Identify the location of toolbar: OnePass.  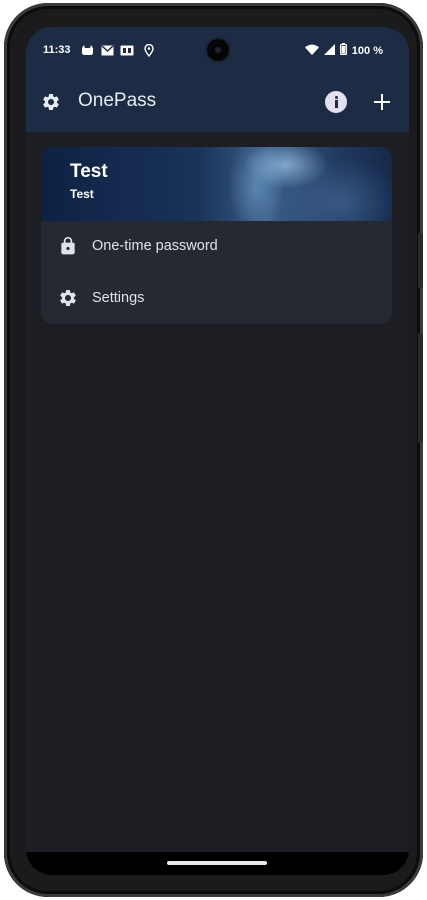
(217, 102).